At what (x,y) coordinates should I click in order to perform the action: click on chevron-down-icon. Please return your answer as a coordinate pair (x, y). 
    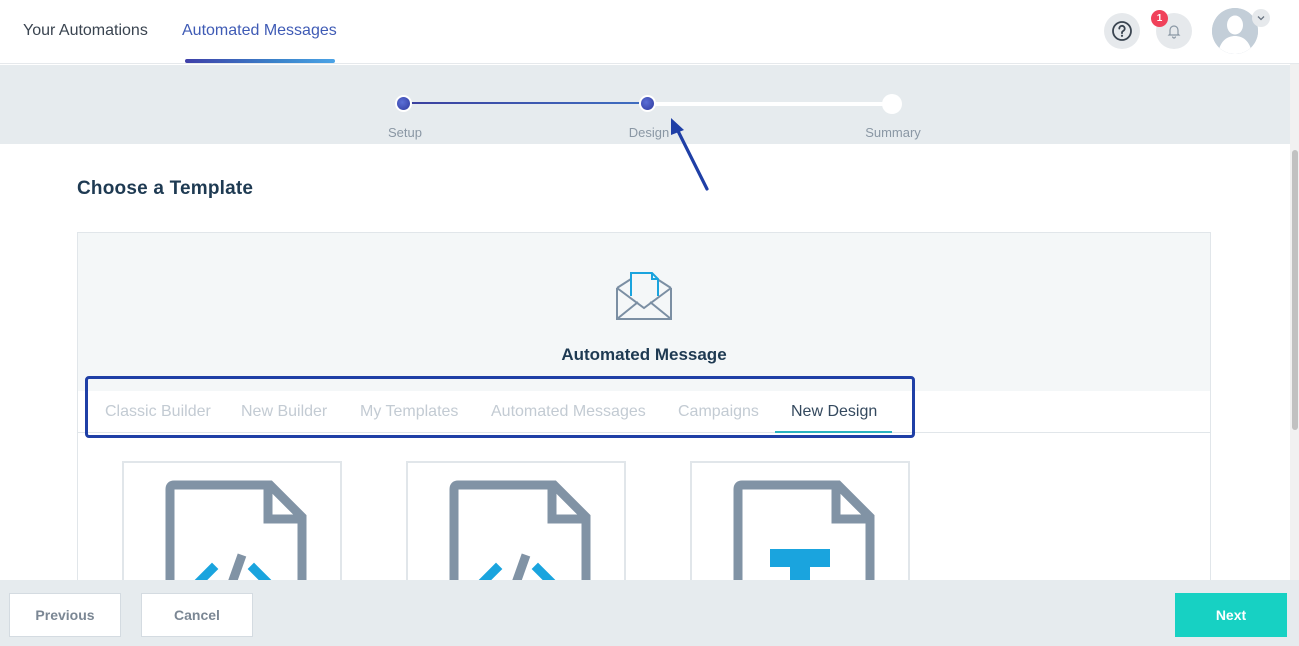
    Looking at the image, I should click on (1261, 18).